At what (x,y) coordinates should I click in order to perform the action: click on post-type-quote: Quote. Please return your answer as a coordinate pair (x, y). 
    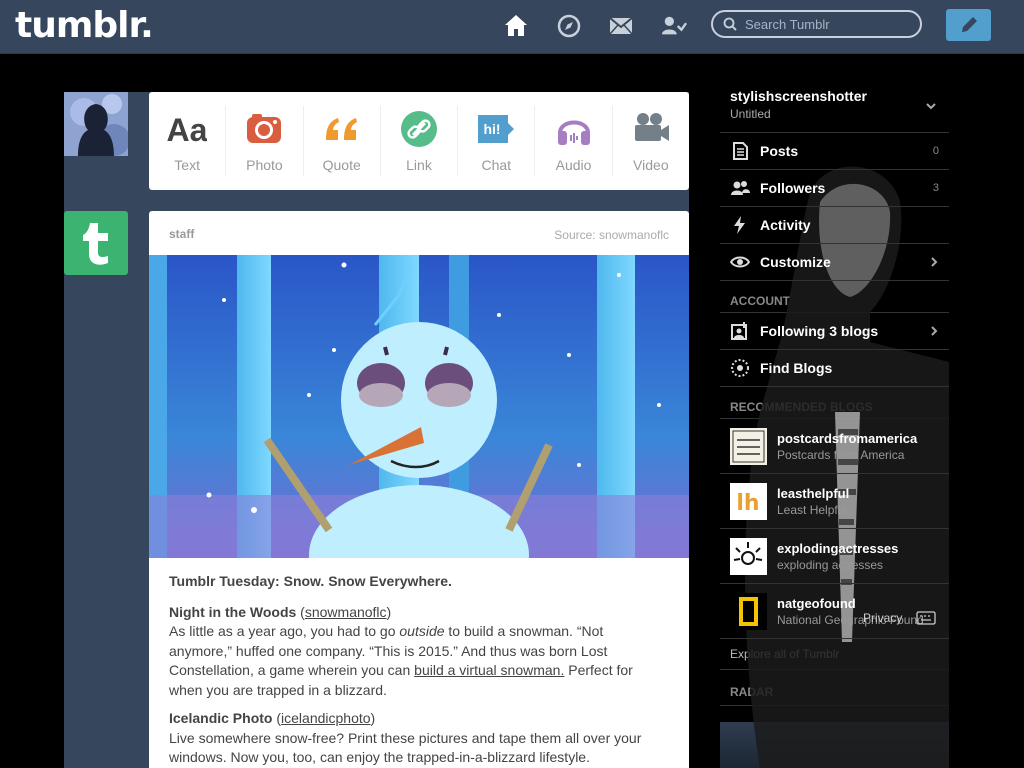
    Looking at the image, I should click on (342, 141).